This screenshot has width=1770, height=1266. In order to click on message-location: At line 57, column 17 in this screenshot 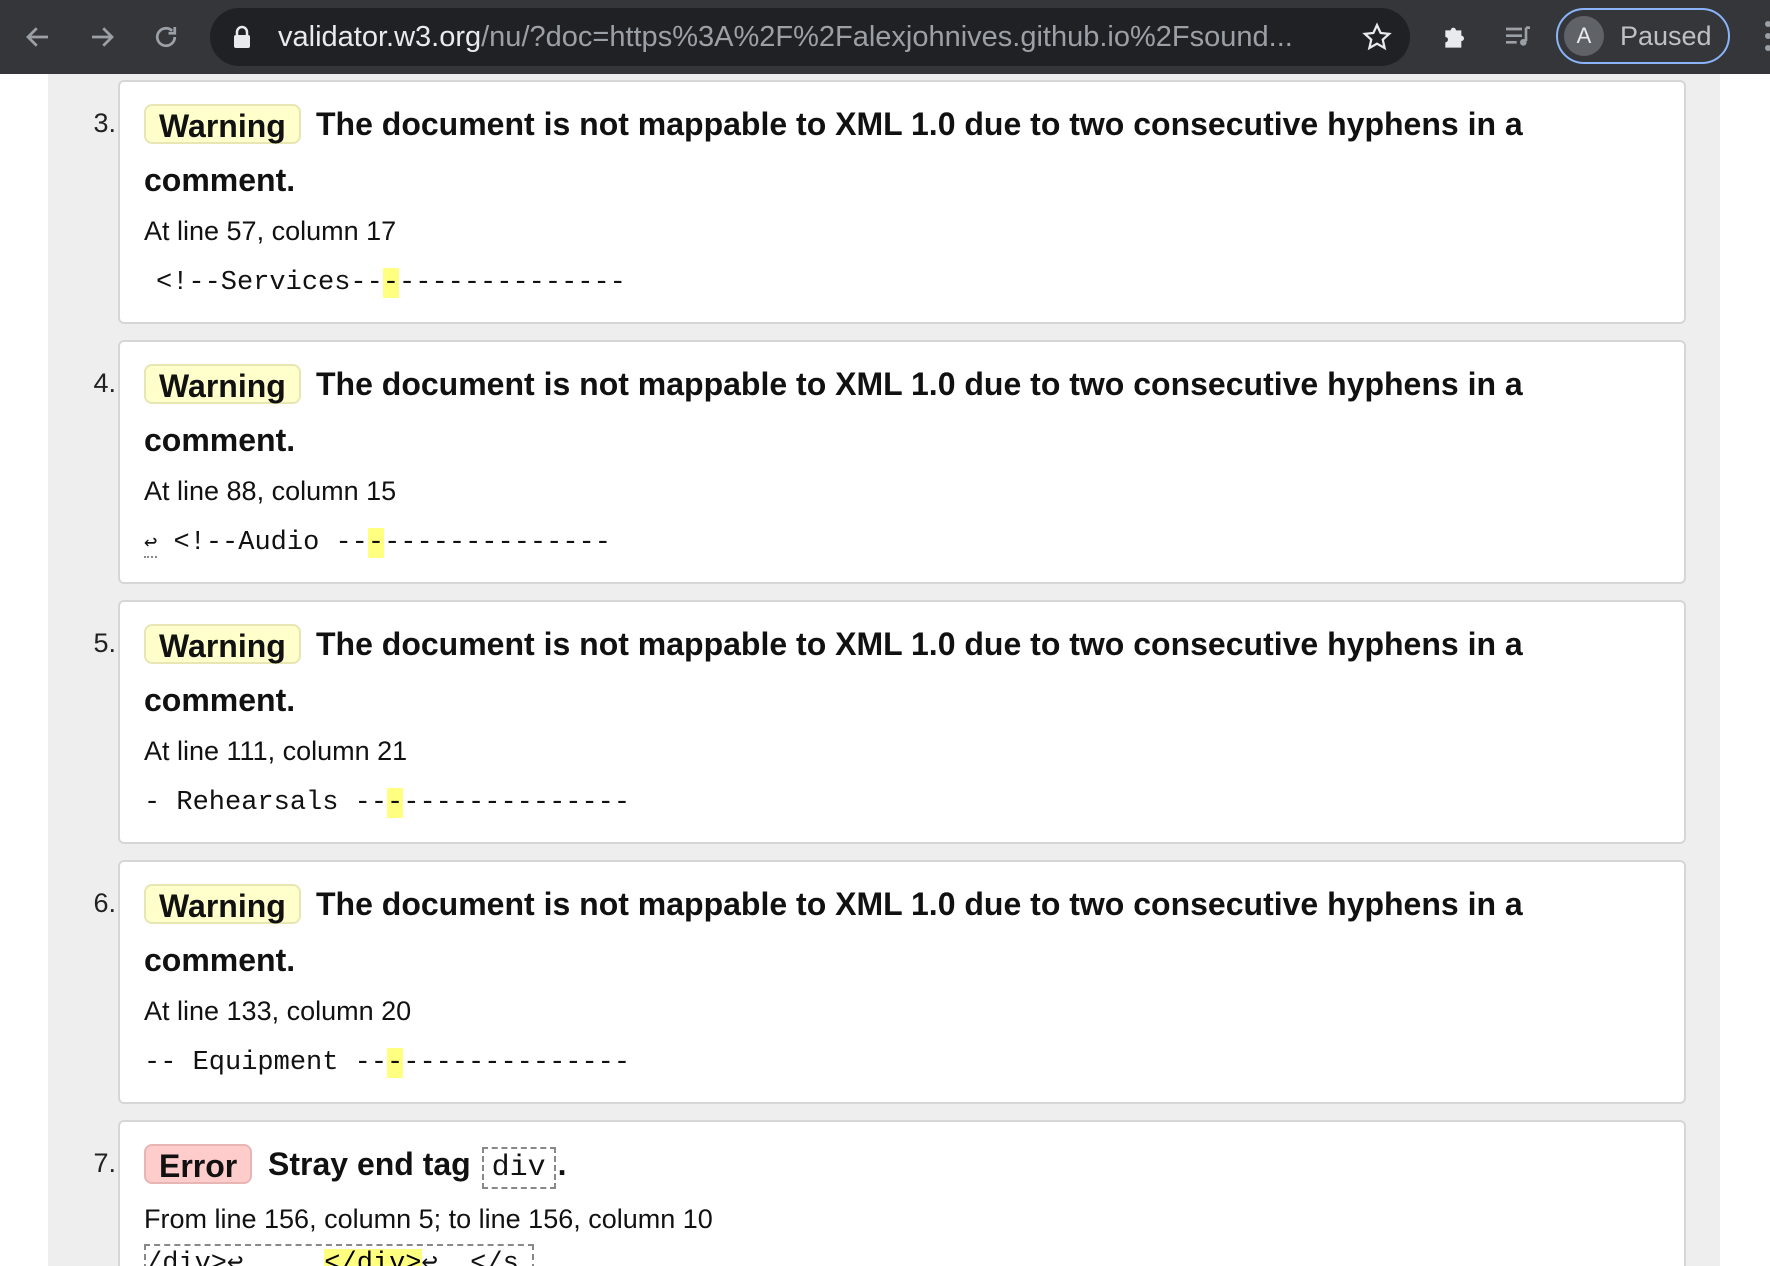, I will do `click(270, 231)`.